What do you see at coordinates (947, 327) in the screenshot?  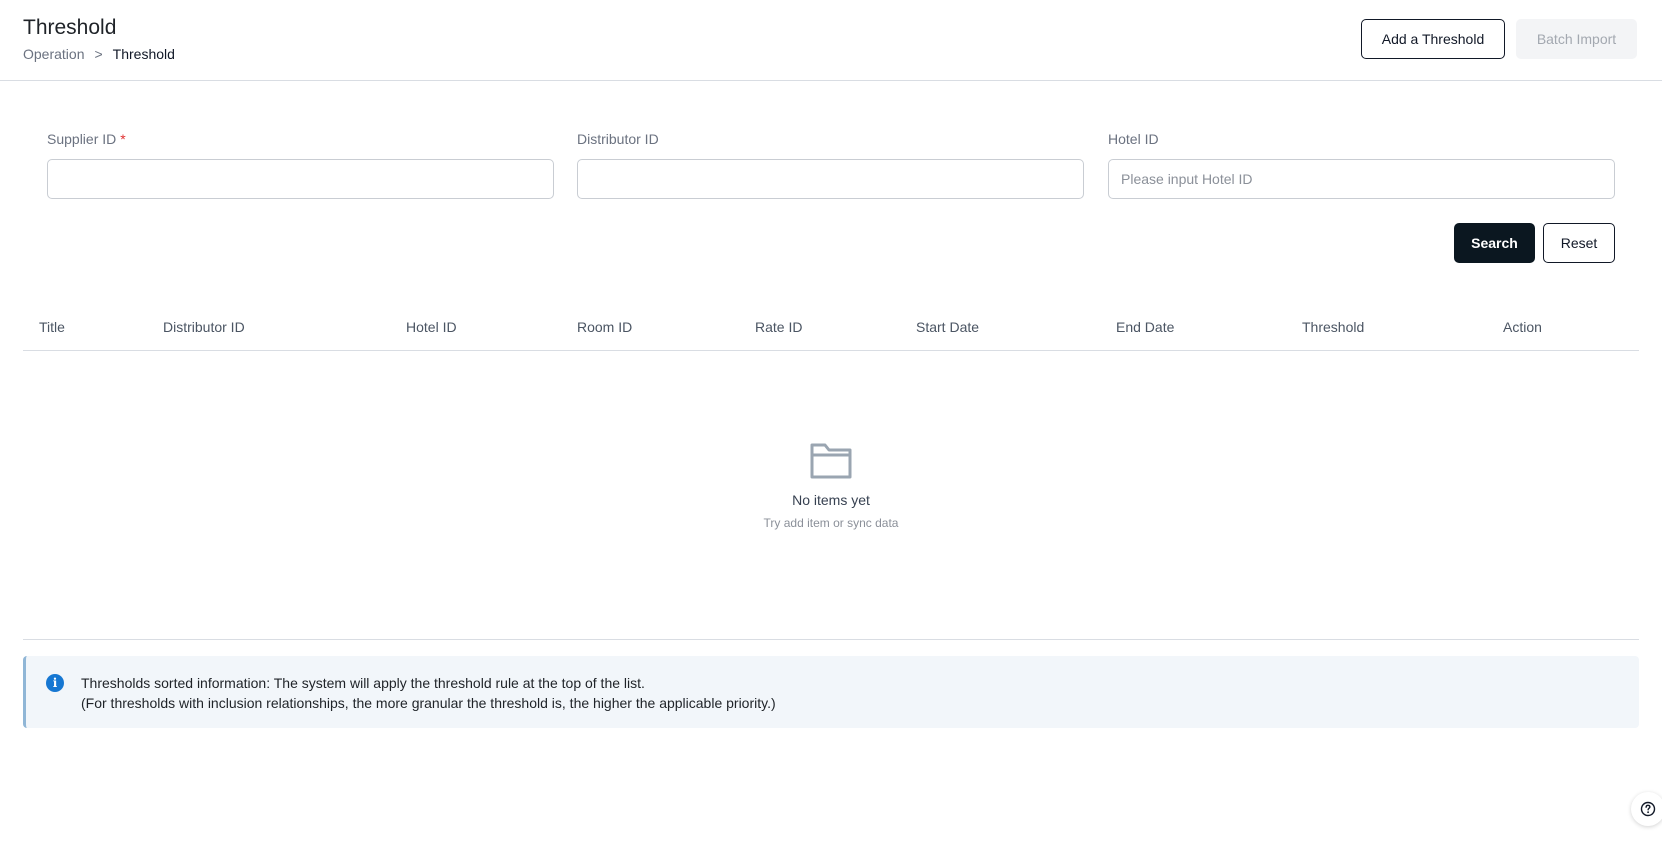 I see `column-header-start-date: Start Date` at bounding box center [947, 327].